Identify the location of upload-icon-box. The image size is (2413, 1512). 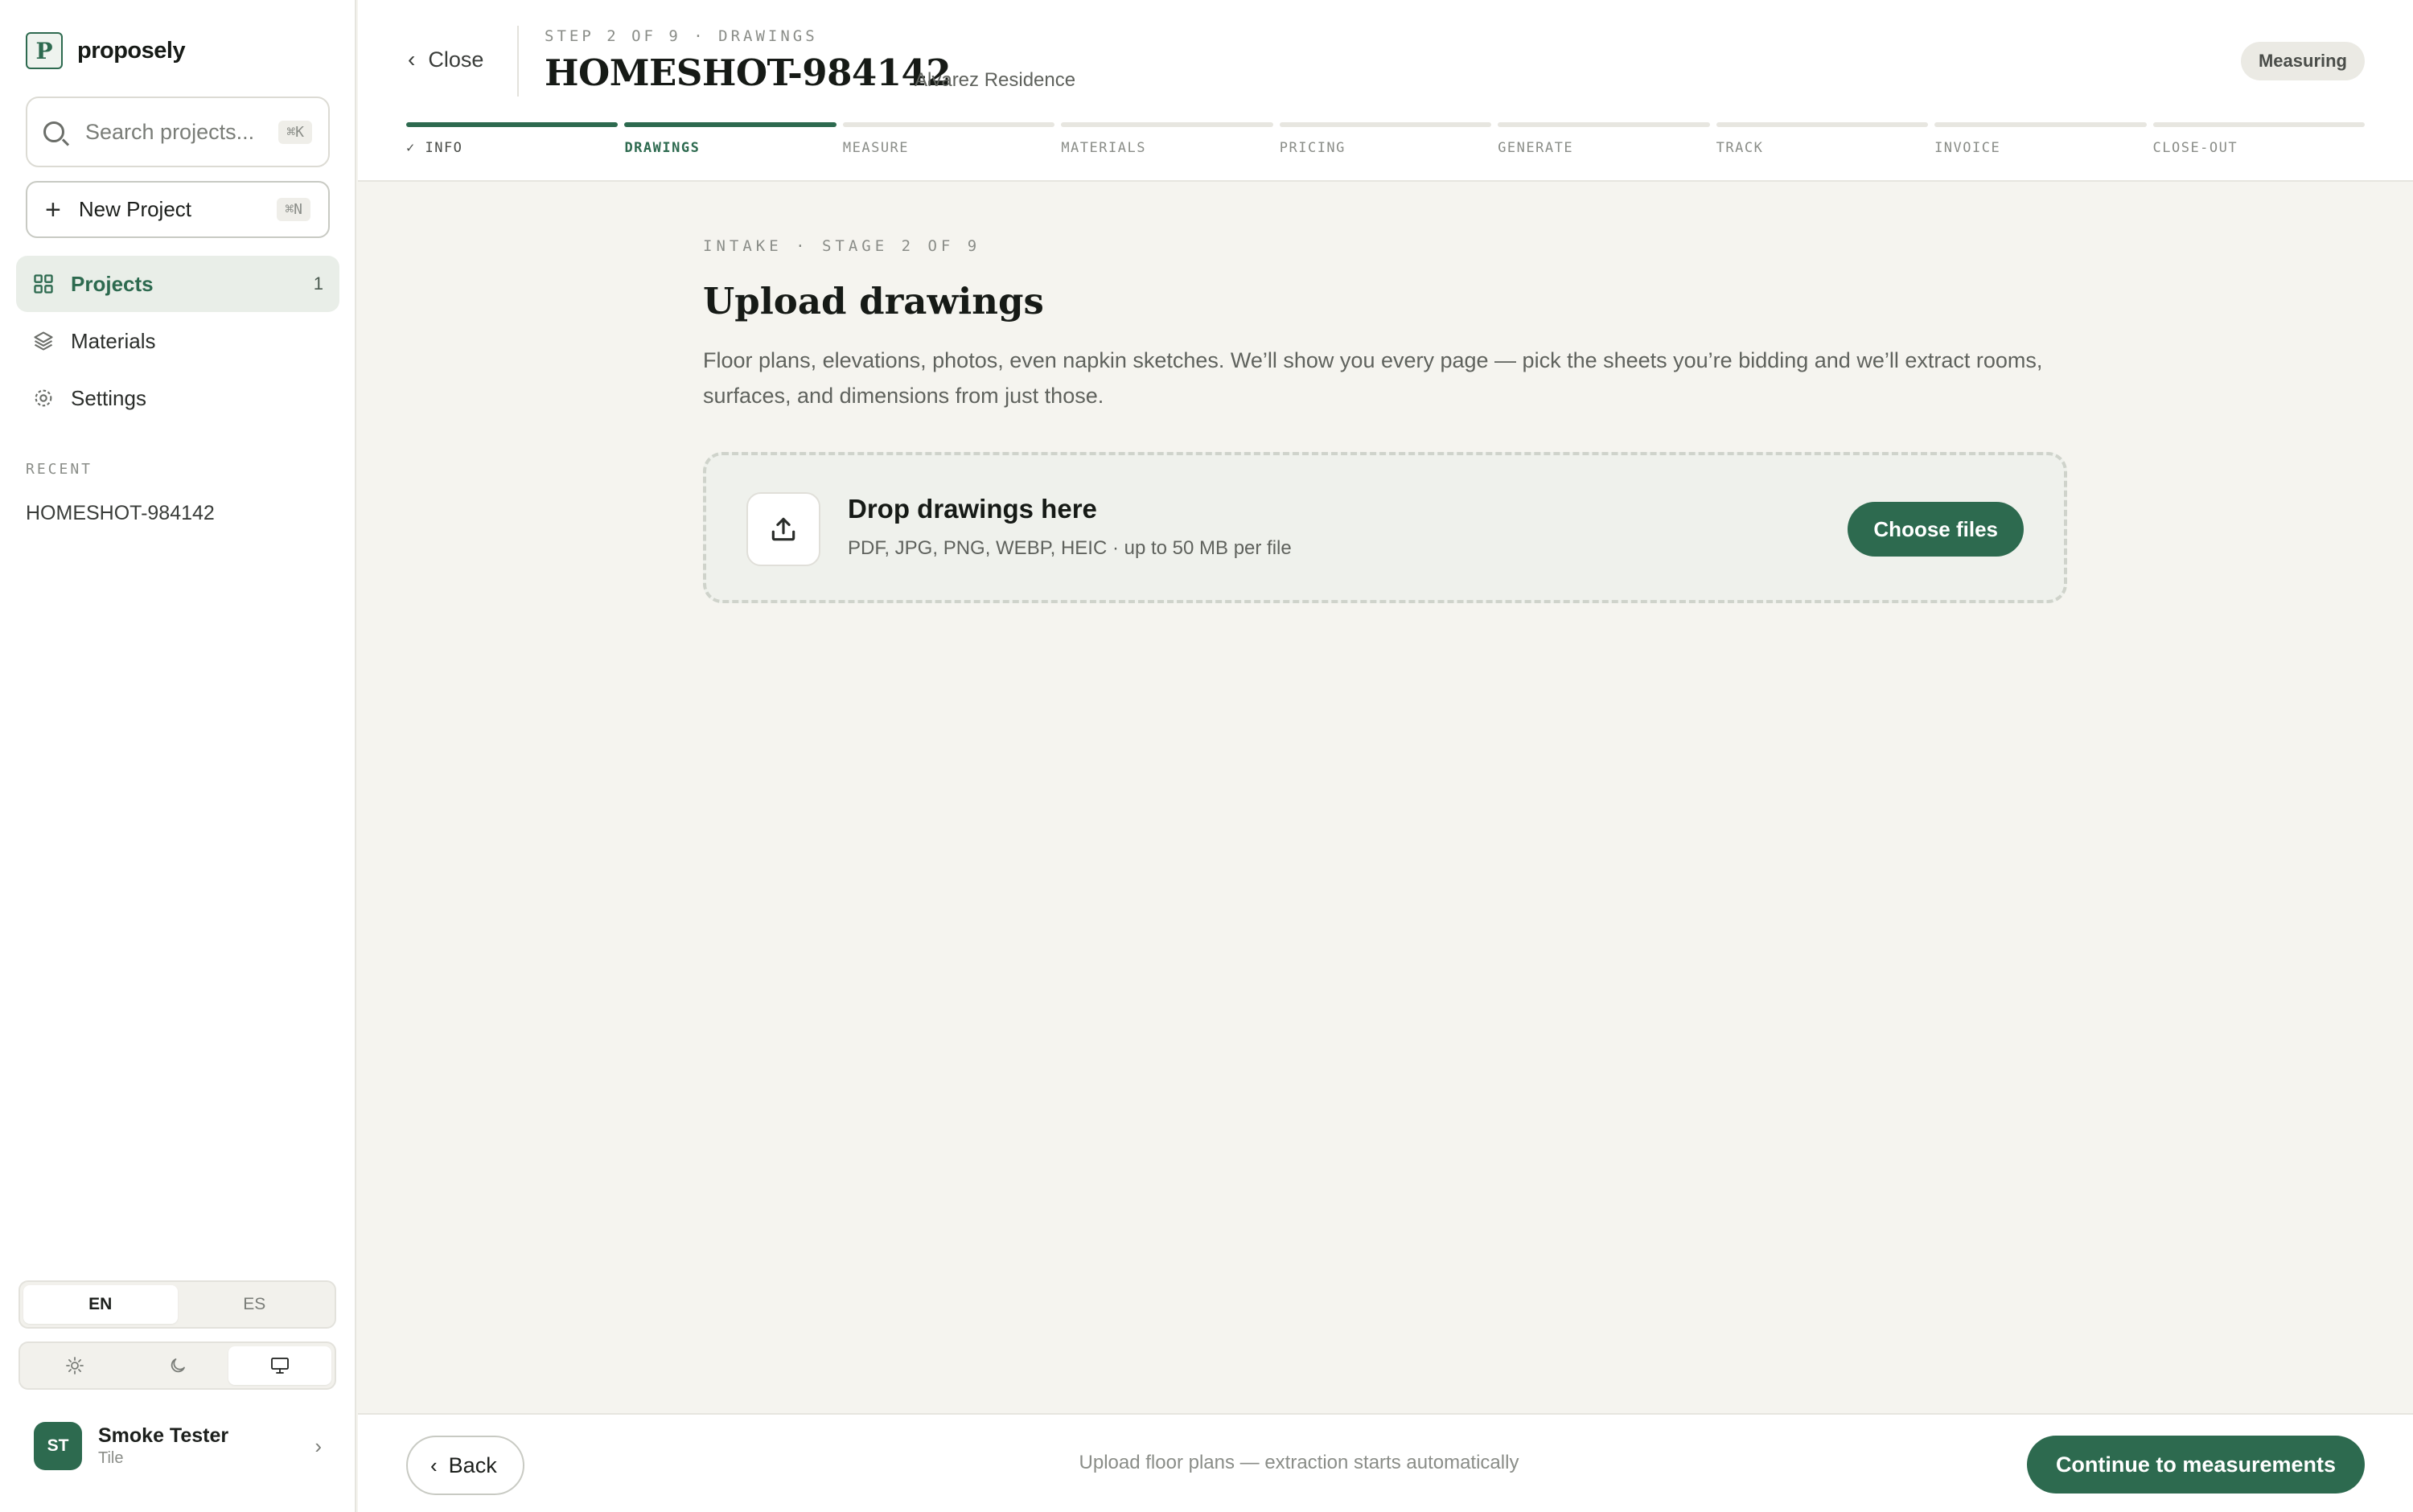
(783, 529).